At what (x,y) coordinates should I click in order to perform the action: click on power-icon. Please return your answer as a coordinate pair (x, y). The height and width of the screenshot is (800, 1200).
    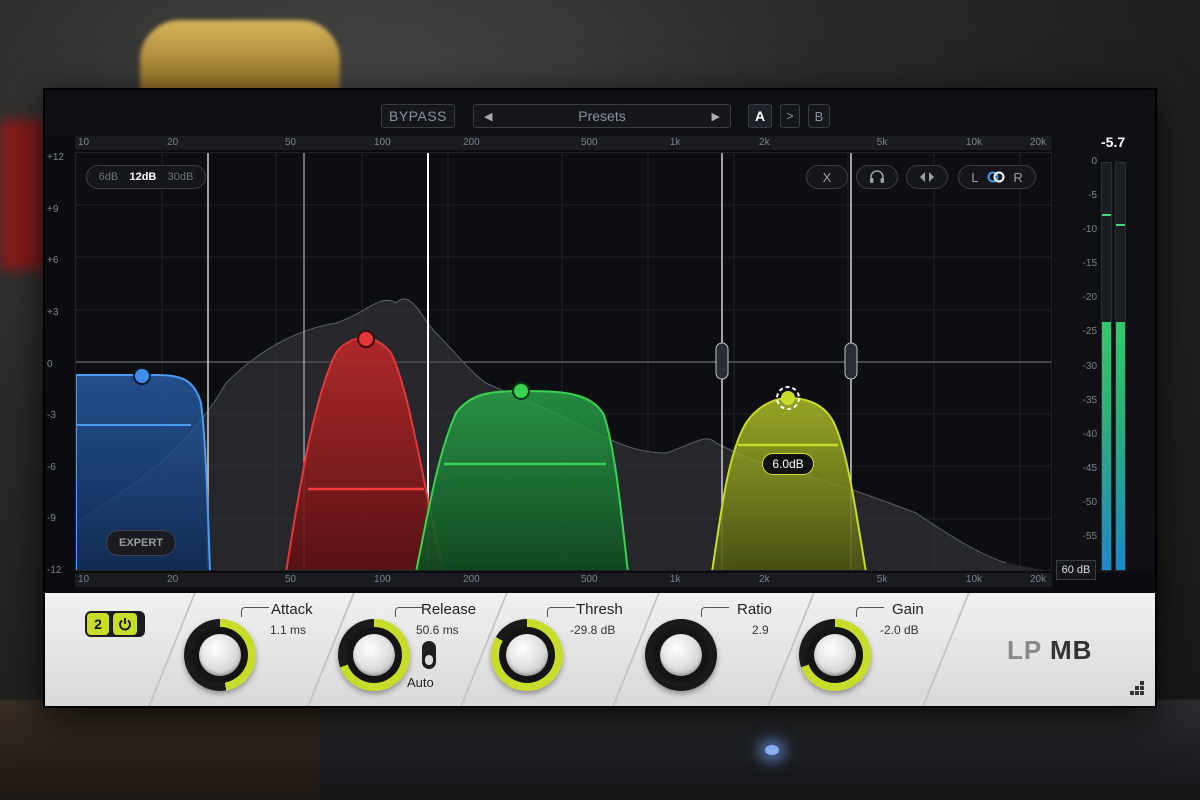
    Looking at the image, I should click on (125, 624).